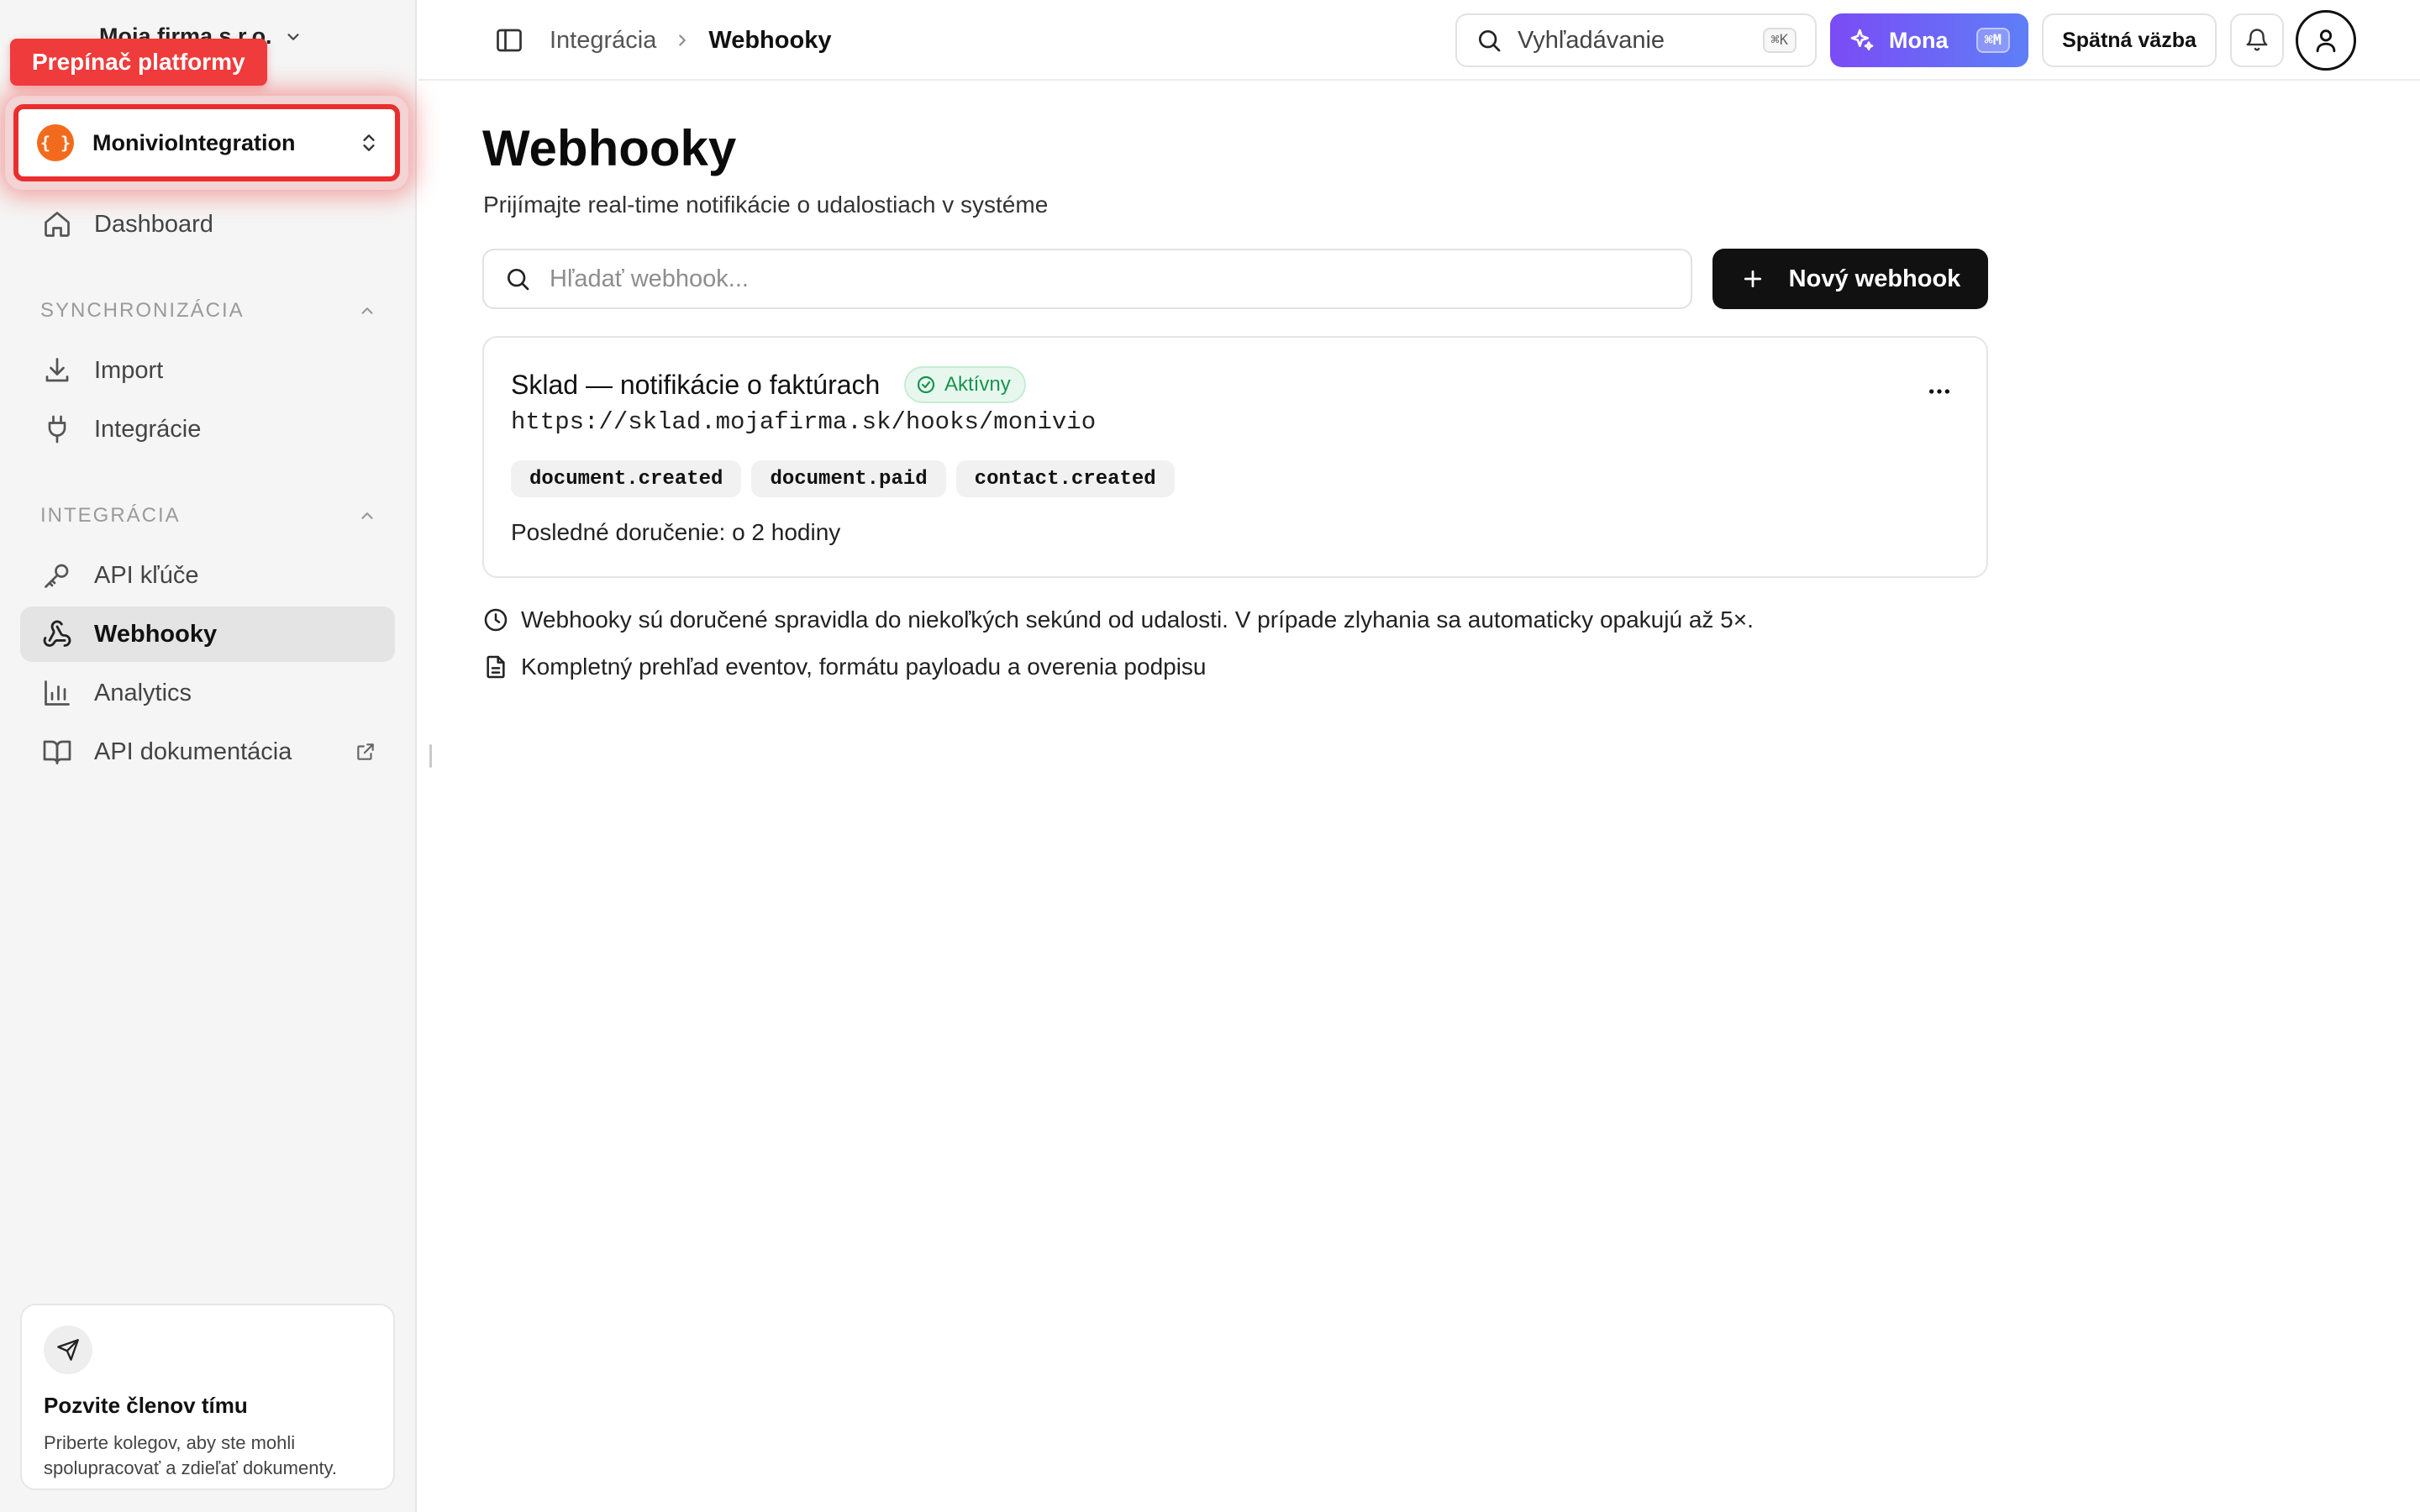  What do you see at coordinates (207, 693) in the screenshot?
I see `sidebar-item-analytics: Analytics` at bounding box center [207, 693].